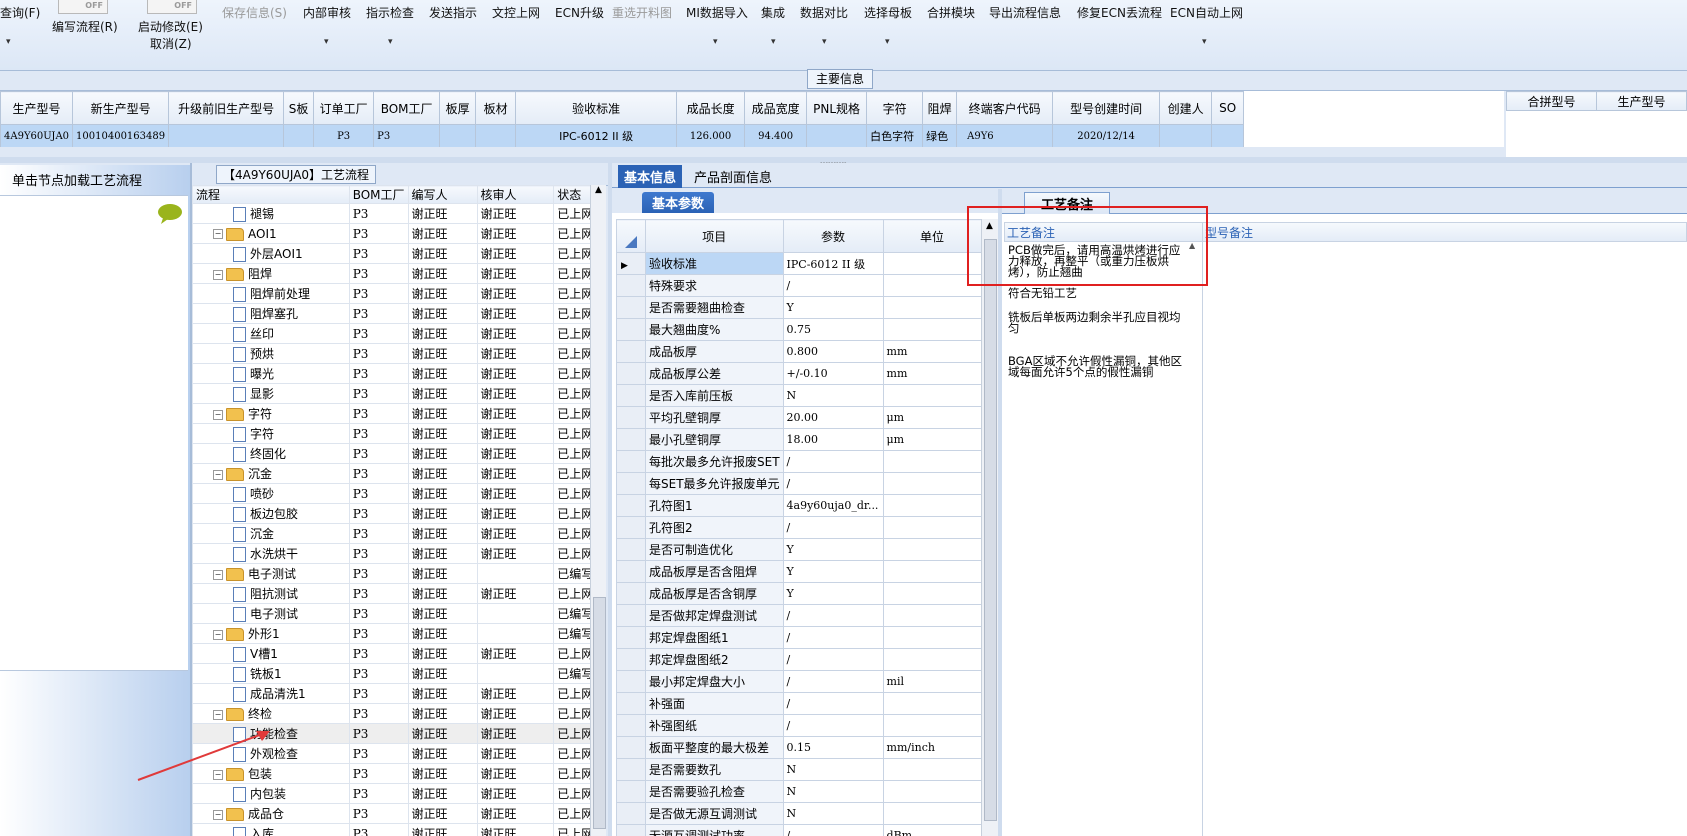 This screenshot has width=1687, height=836. Describe the element at coordinates (399, 653) in the screenshot. I see `table-row: V槽1 P3 谢正旺 谢正旺 已上网` at that location.